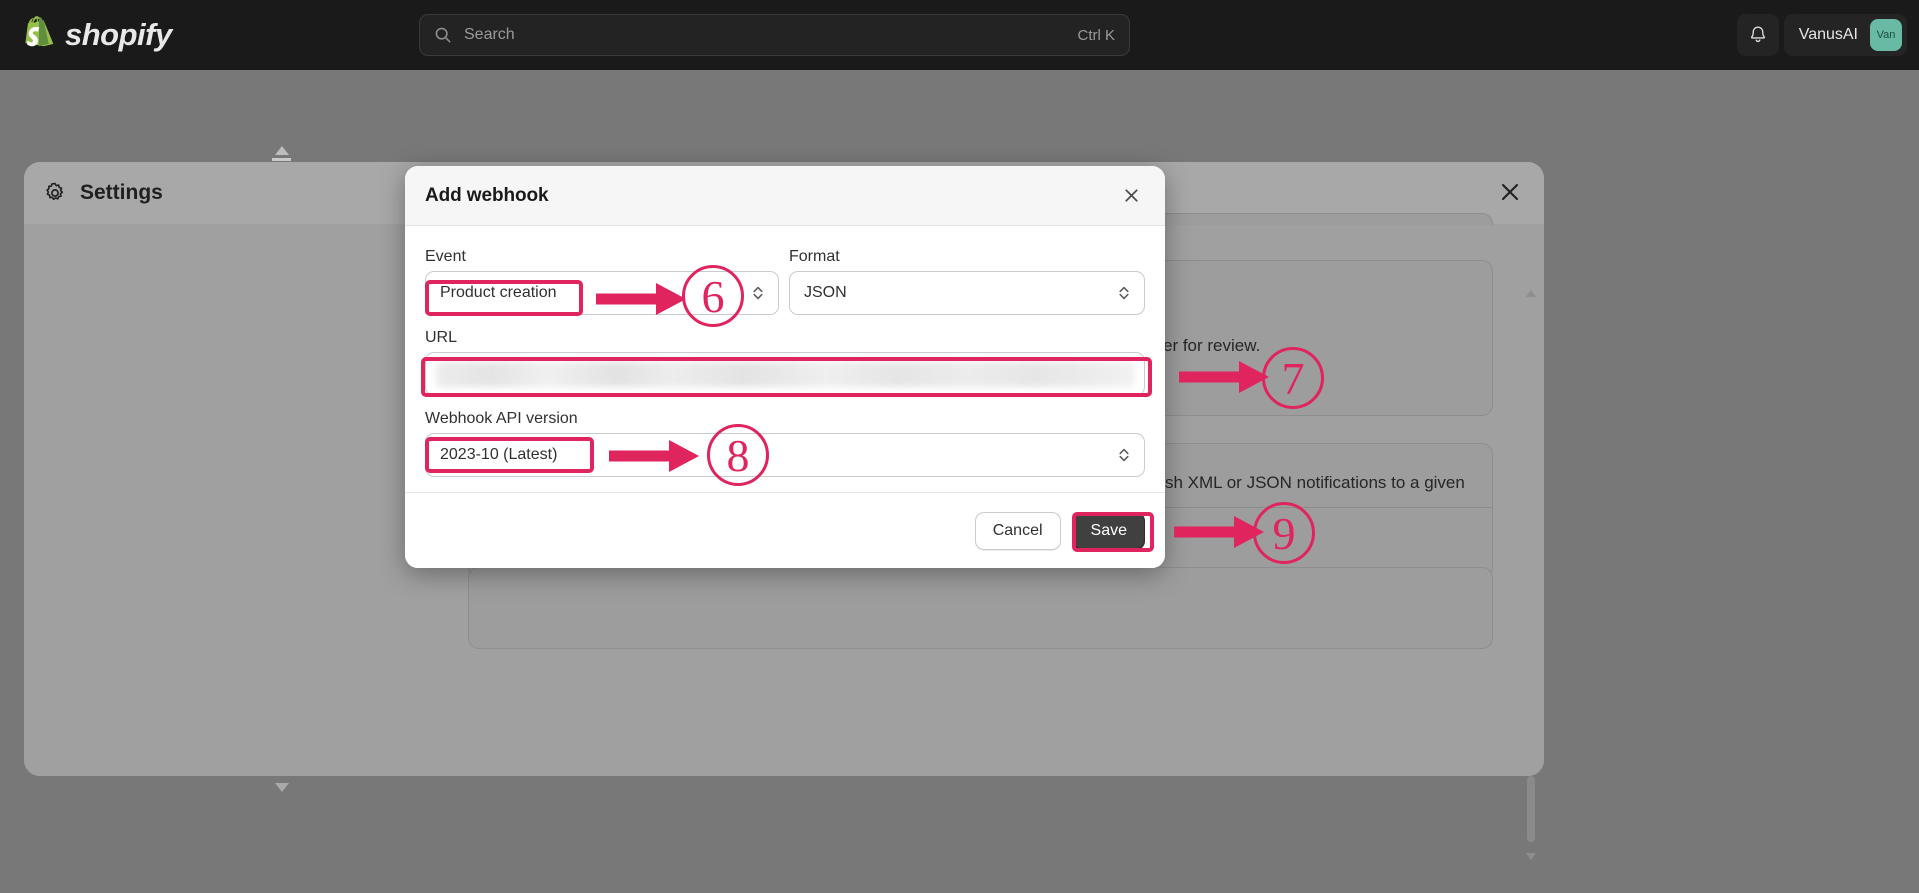  What do you see at coordinates (1886, 35) in the screenshot?
I see `avatar: Van` at bounding box center [1886, 35].